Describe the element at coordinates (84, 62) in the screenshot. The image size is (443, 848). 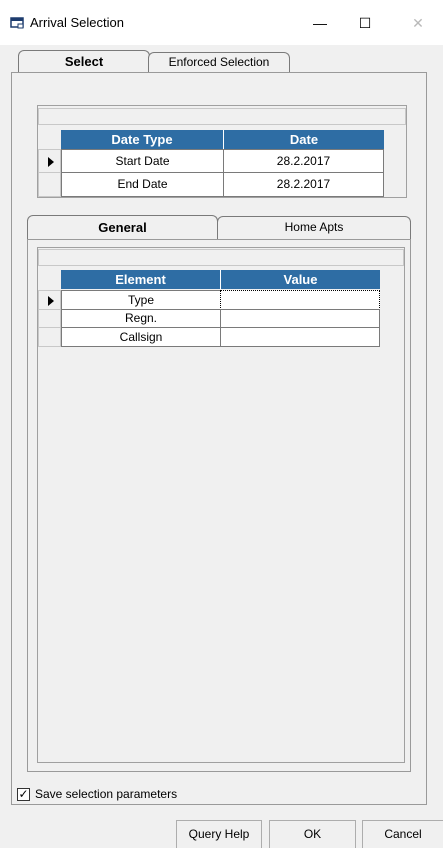
I see `tab-select: Select` at that location.